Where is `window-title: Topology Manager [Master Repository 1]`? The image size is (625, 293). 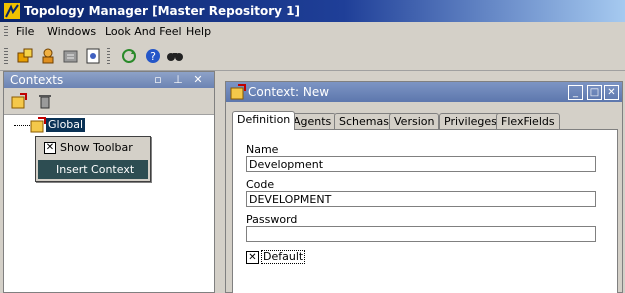
window-title: Topology Manager [Master Repository 1] is located at coordinates (162, 11).